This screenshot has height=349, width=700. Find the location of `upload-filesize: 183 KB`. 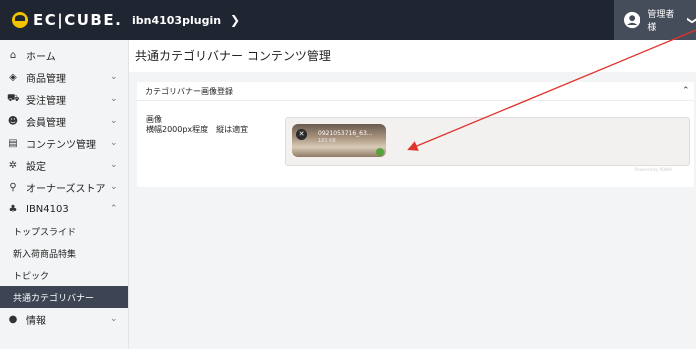

upload-filesize: 183 KB is located at coordinates (327, 141).